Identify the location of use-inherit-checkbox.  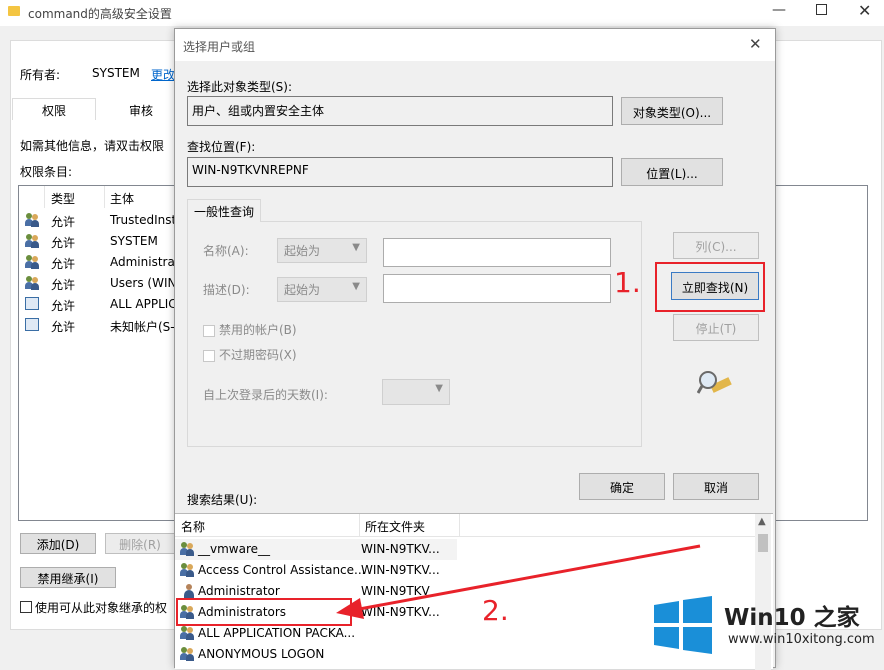
(26, 607).